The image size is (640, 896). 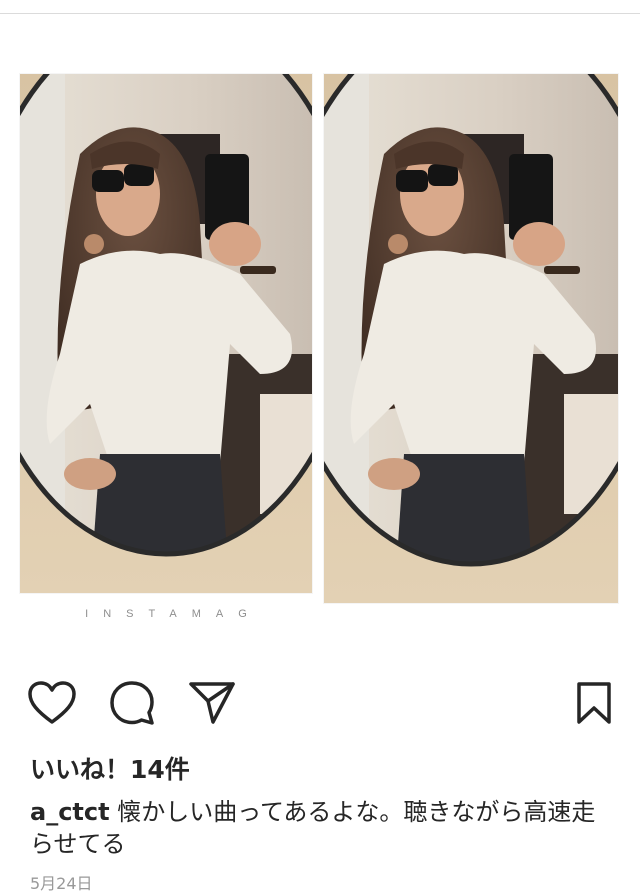 I want to click on paper-plane-icon, so click(x=212, y=703).